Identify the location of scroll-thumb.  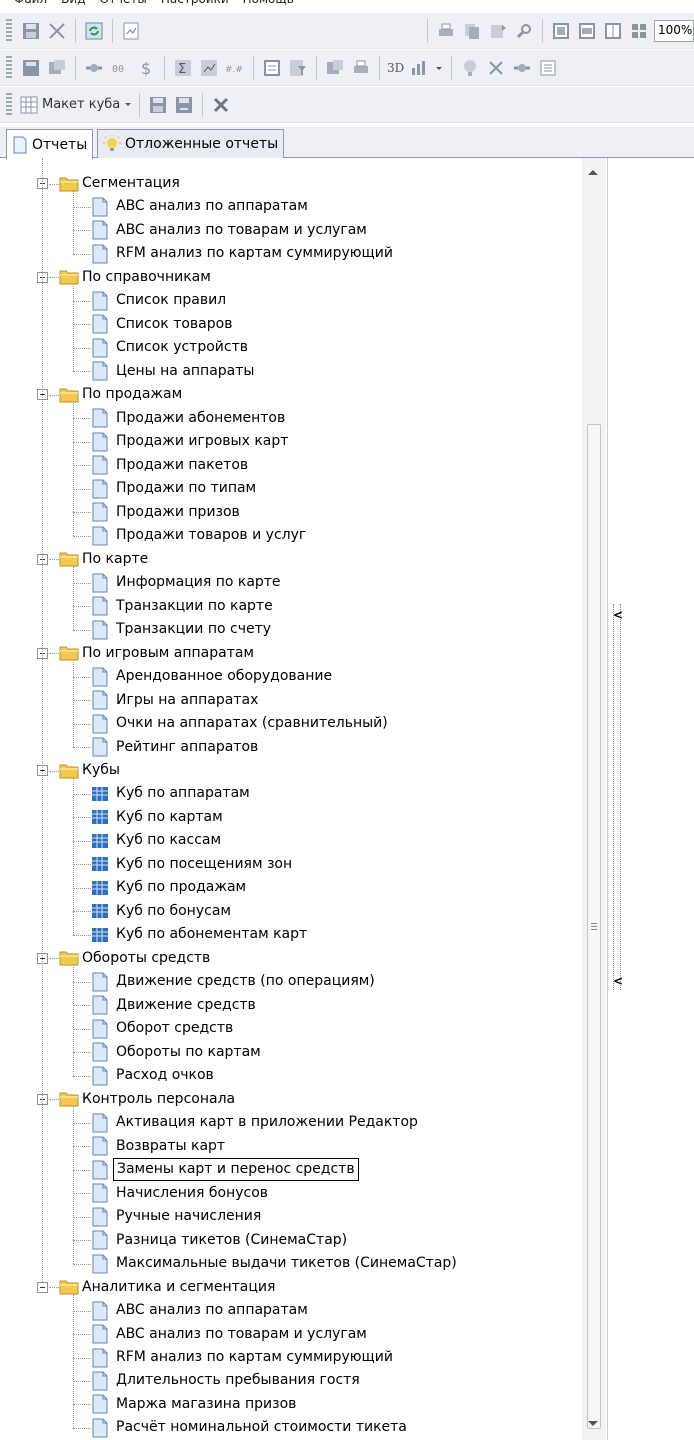
(594, 926).